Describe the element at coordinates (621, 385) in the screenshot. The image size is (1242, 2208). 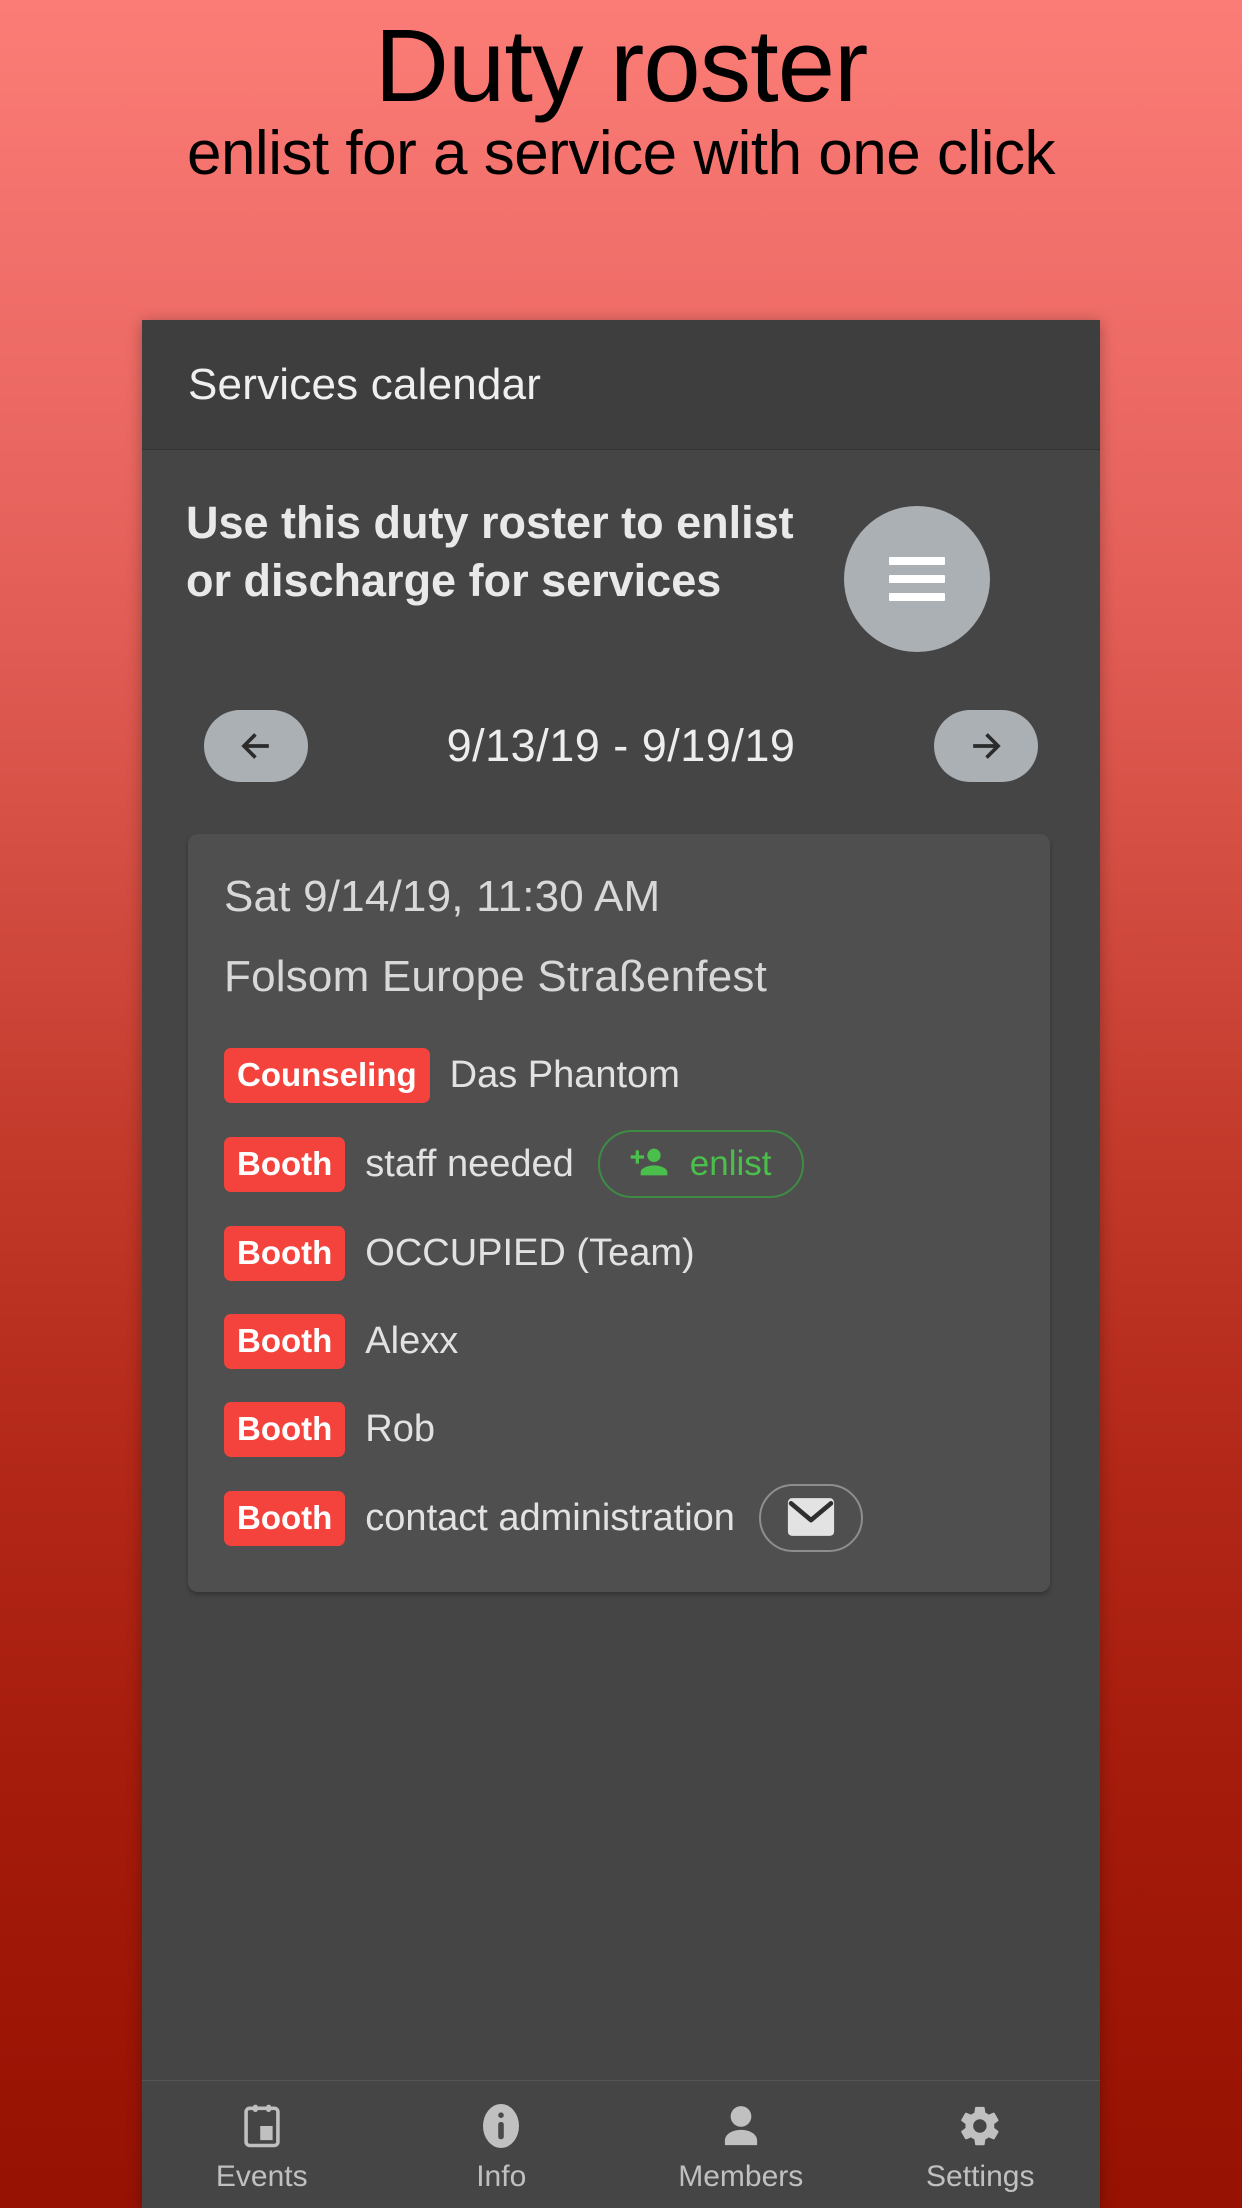
I see `app-bar: Services calendar` at that location.